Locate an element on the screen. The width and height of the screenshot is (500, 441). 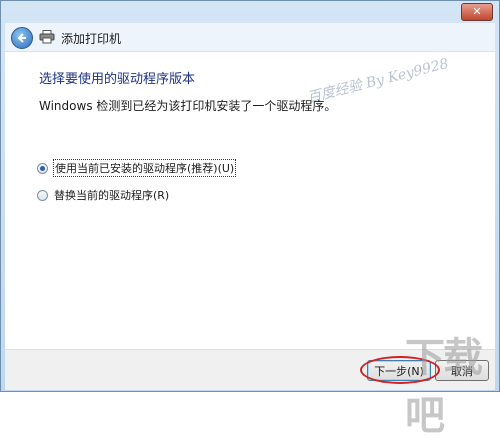
close-icon: ✕ is located at coordinates (477, 11).